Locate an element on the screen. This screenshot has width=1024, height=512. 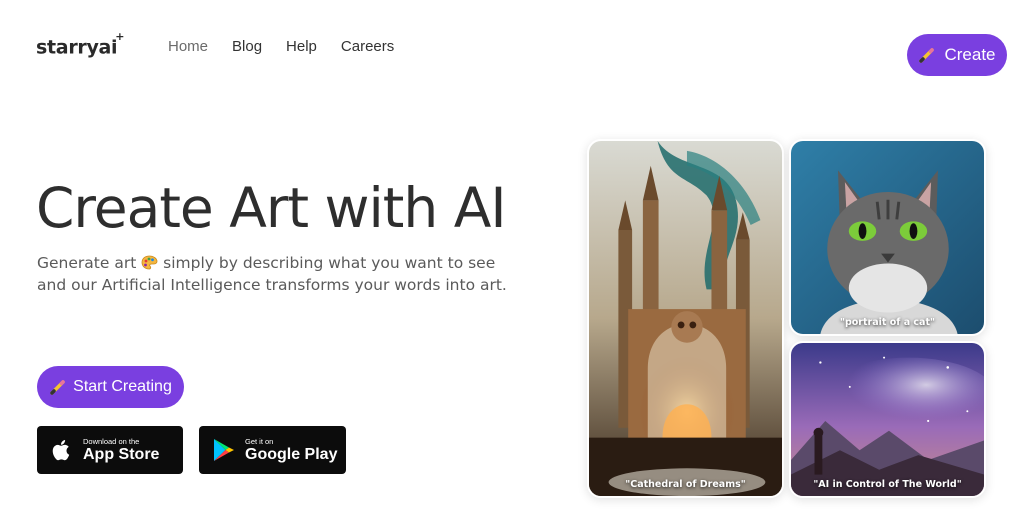
nav-blog: Blog is located at coordinates (247, 46).